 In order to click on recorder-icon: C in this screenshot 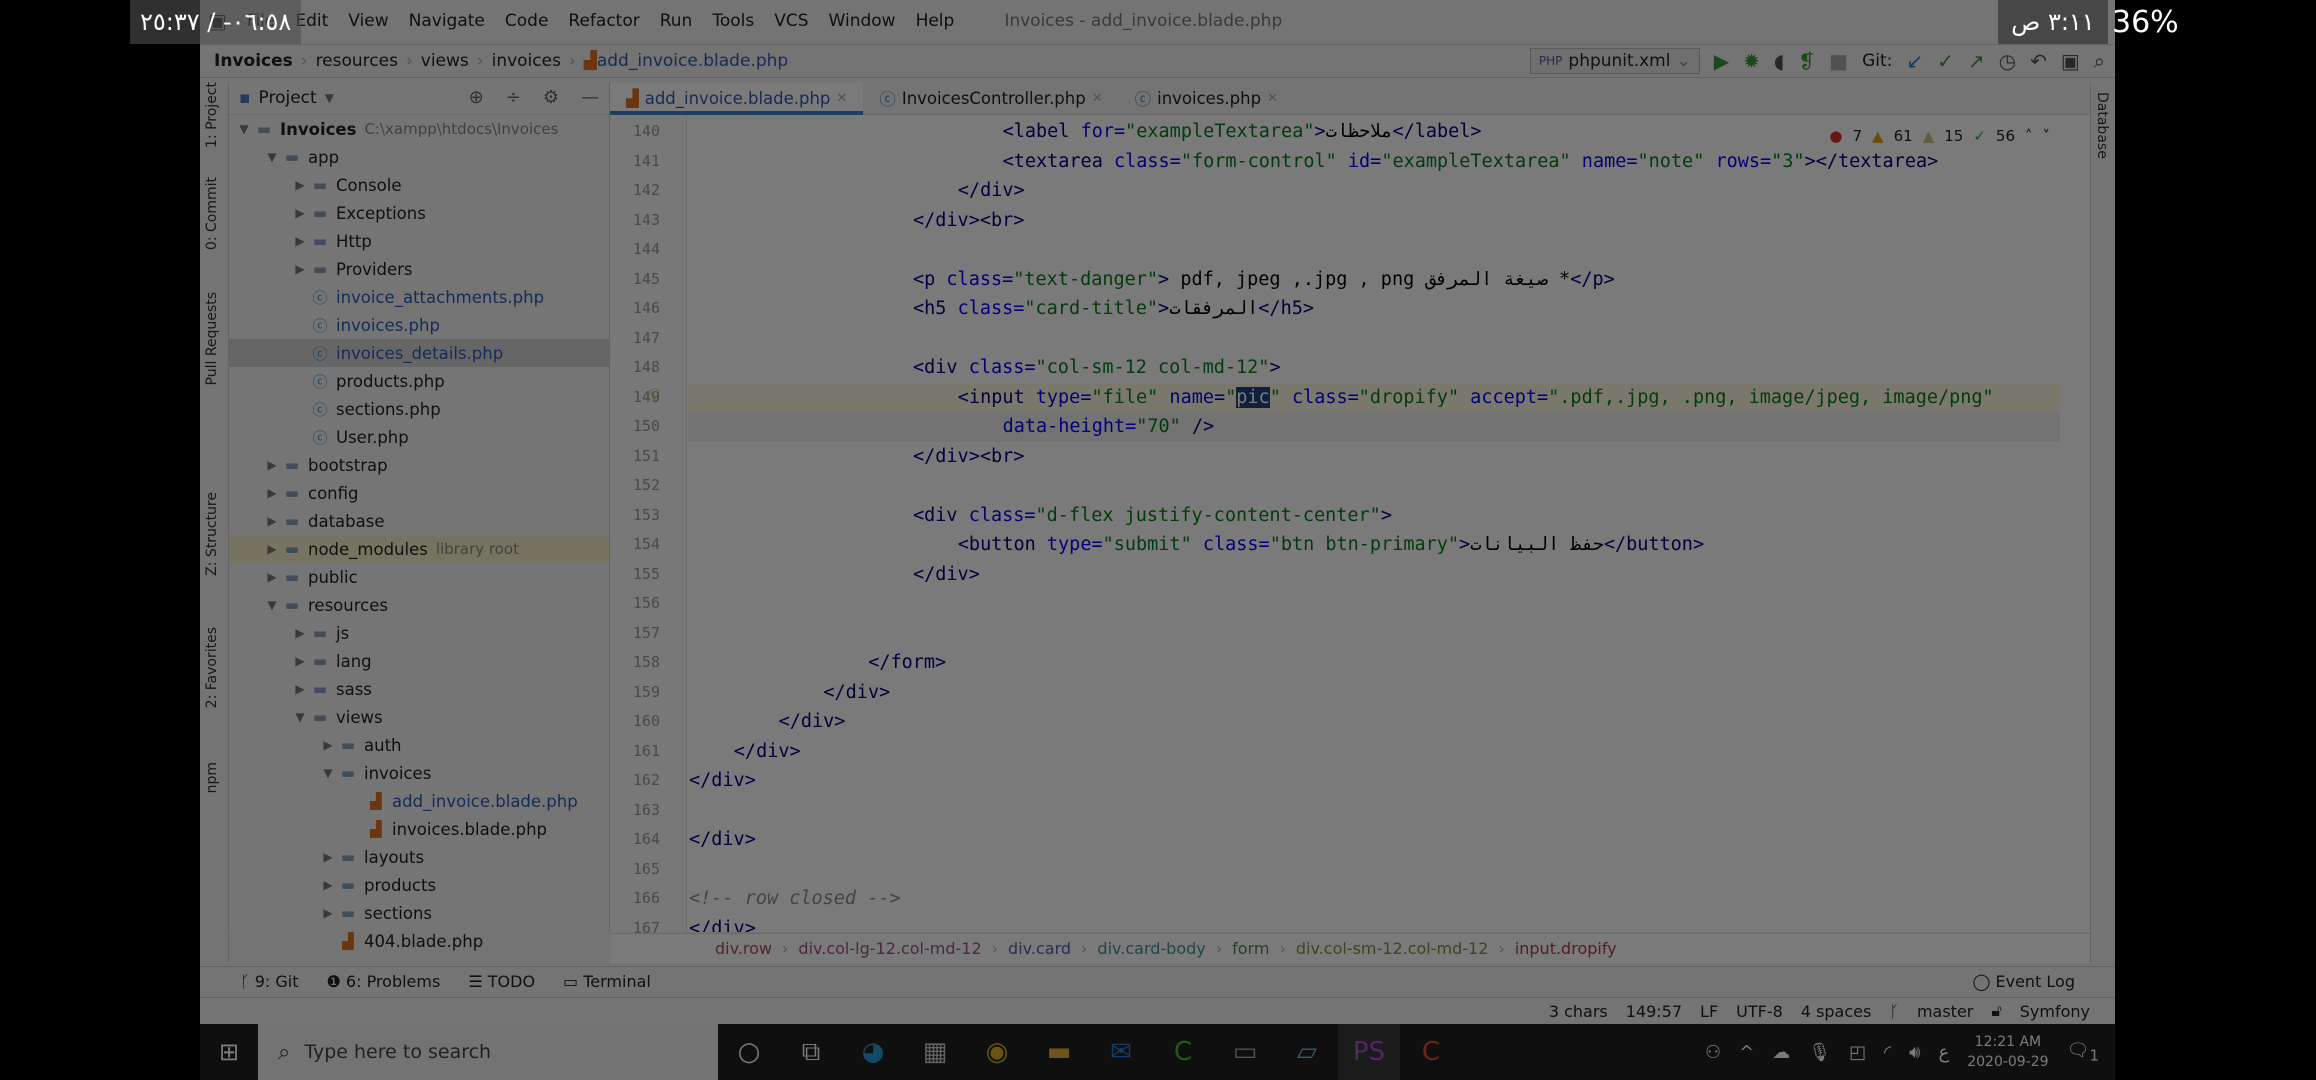, I will do `click(1431, 1052)`.